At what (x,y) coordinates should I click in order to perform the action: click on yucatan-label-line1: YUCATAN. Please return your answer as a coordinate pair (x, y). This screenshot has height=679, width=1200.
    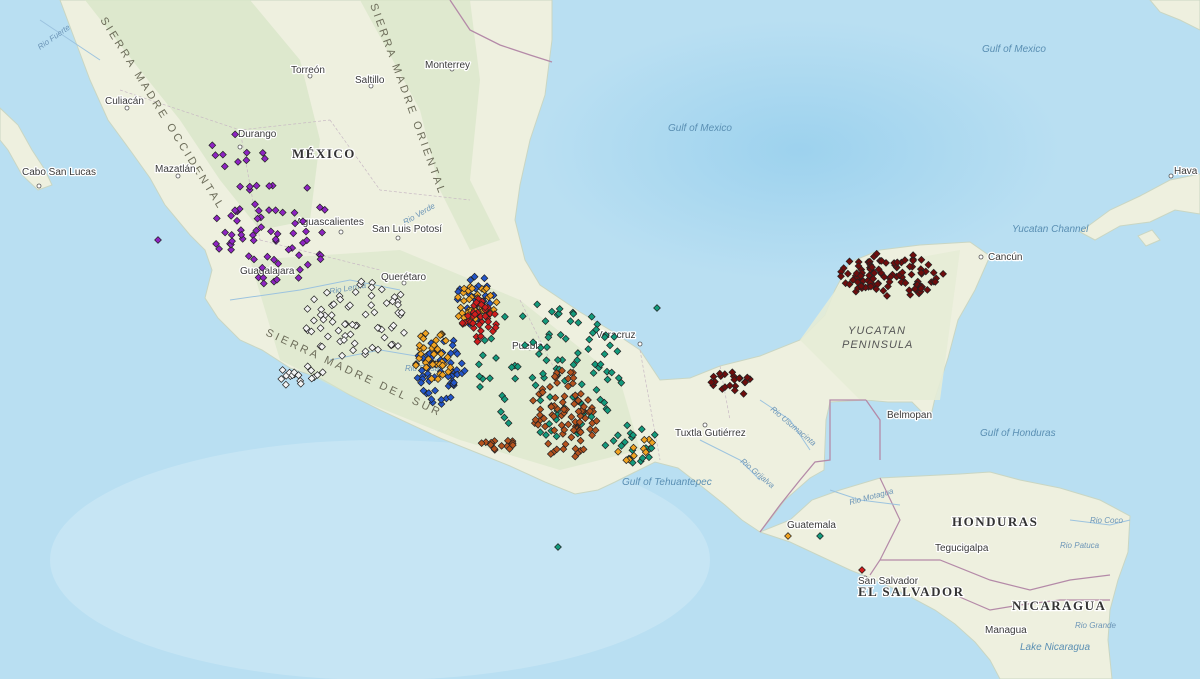
    Looking at the image, I should click on (877, 331).